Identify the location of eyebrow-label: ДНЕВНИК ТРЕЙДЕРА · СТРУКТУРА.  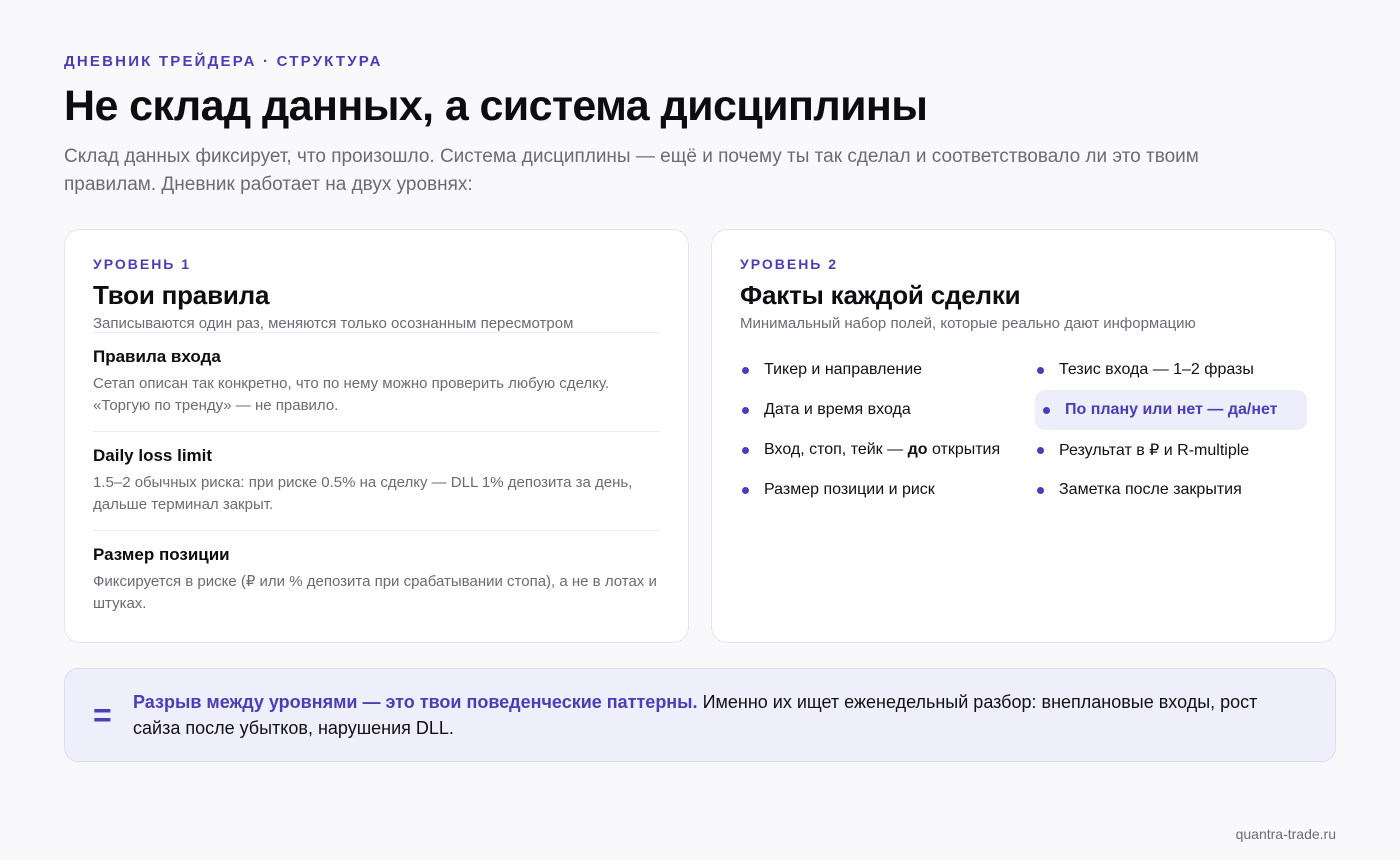
(223, 61).